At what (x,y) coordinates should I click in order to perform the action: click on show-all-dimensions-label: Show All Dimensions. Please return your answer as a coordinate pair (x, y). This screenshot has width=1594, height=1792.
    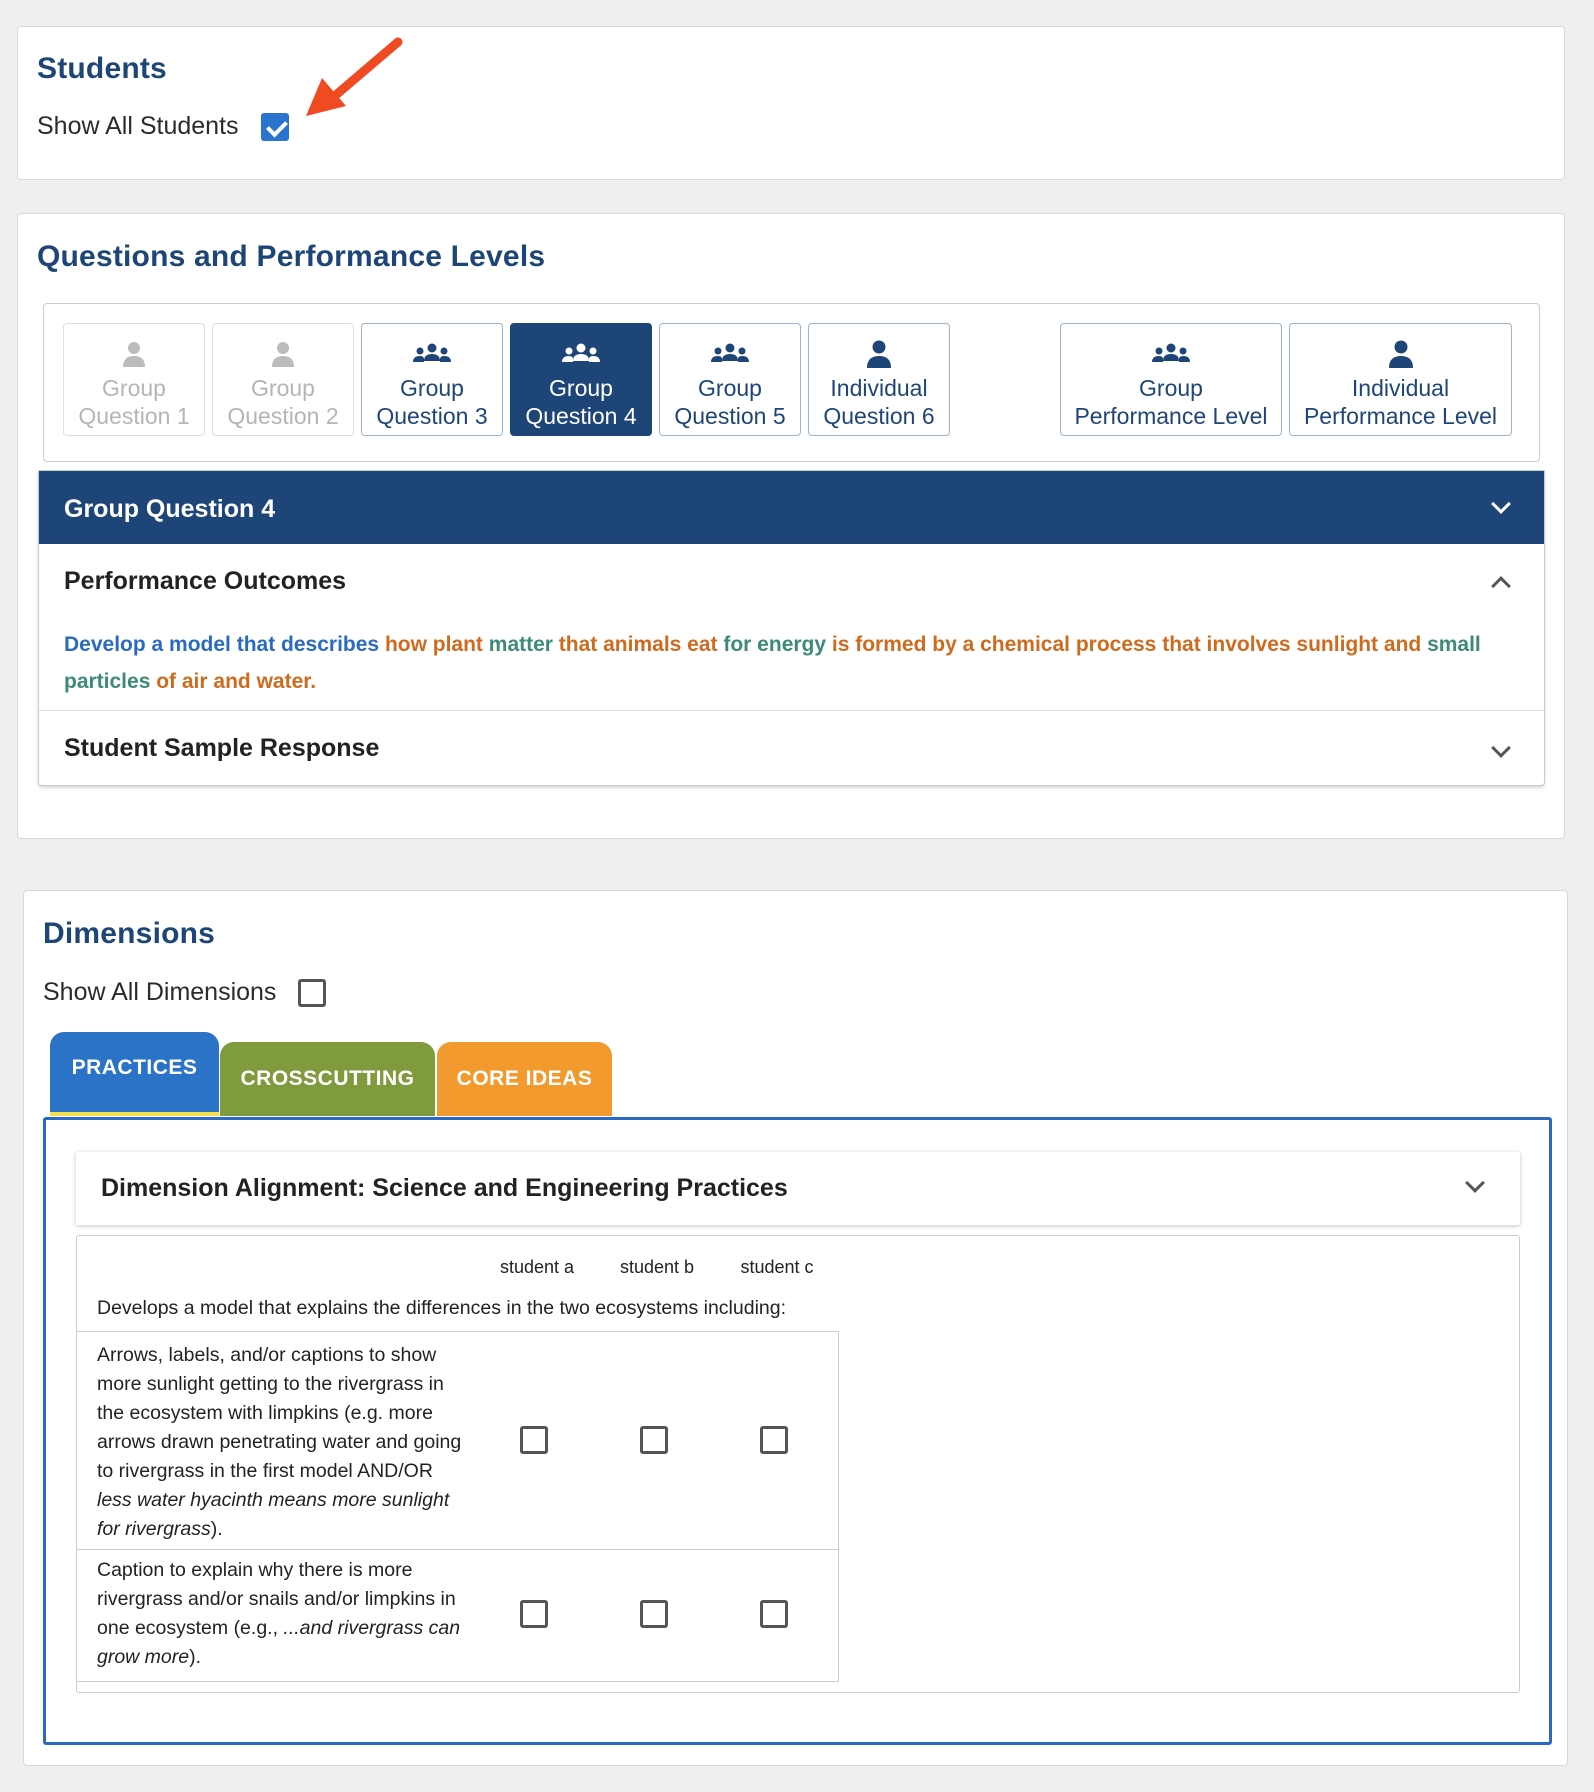
    Looking at the image, I should click on (160, 992).